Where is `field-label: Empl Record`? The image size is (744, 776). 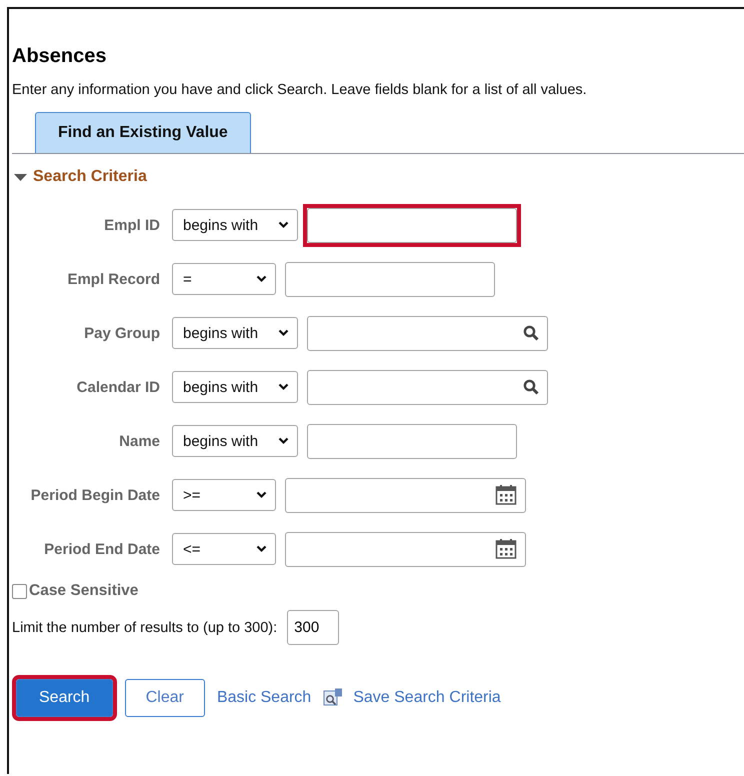 field-label: Empl Record is located at coordinates (113, 279).